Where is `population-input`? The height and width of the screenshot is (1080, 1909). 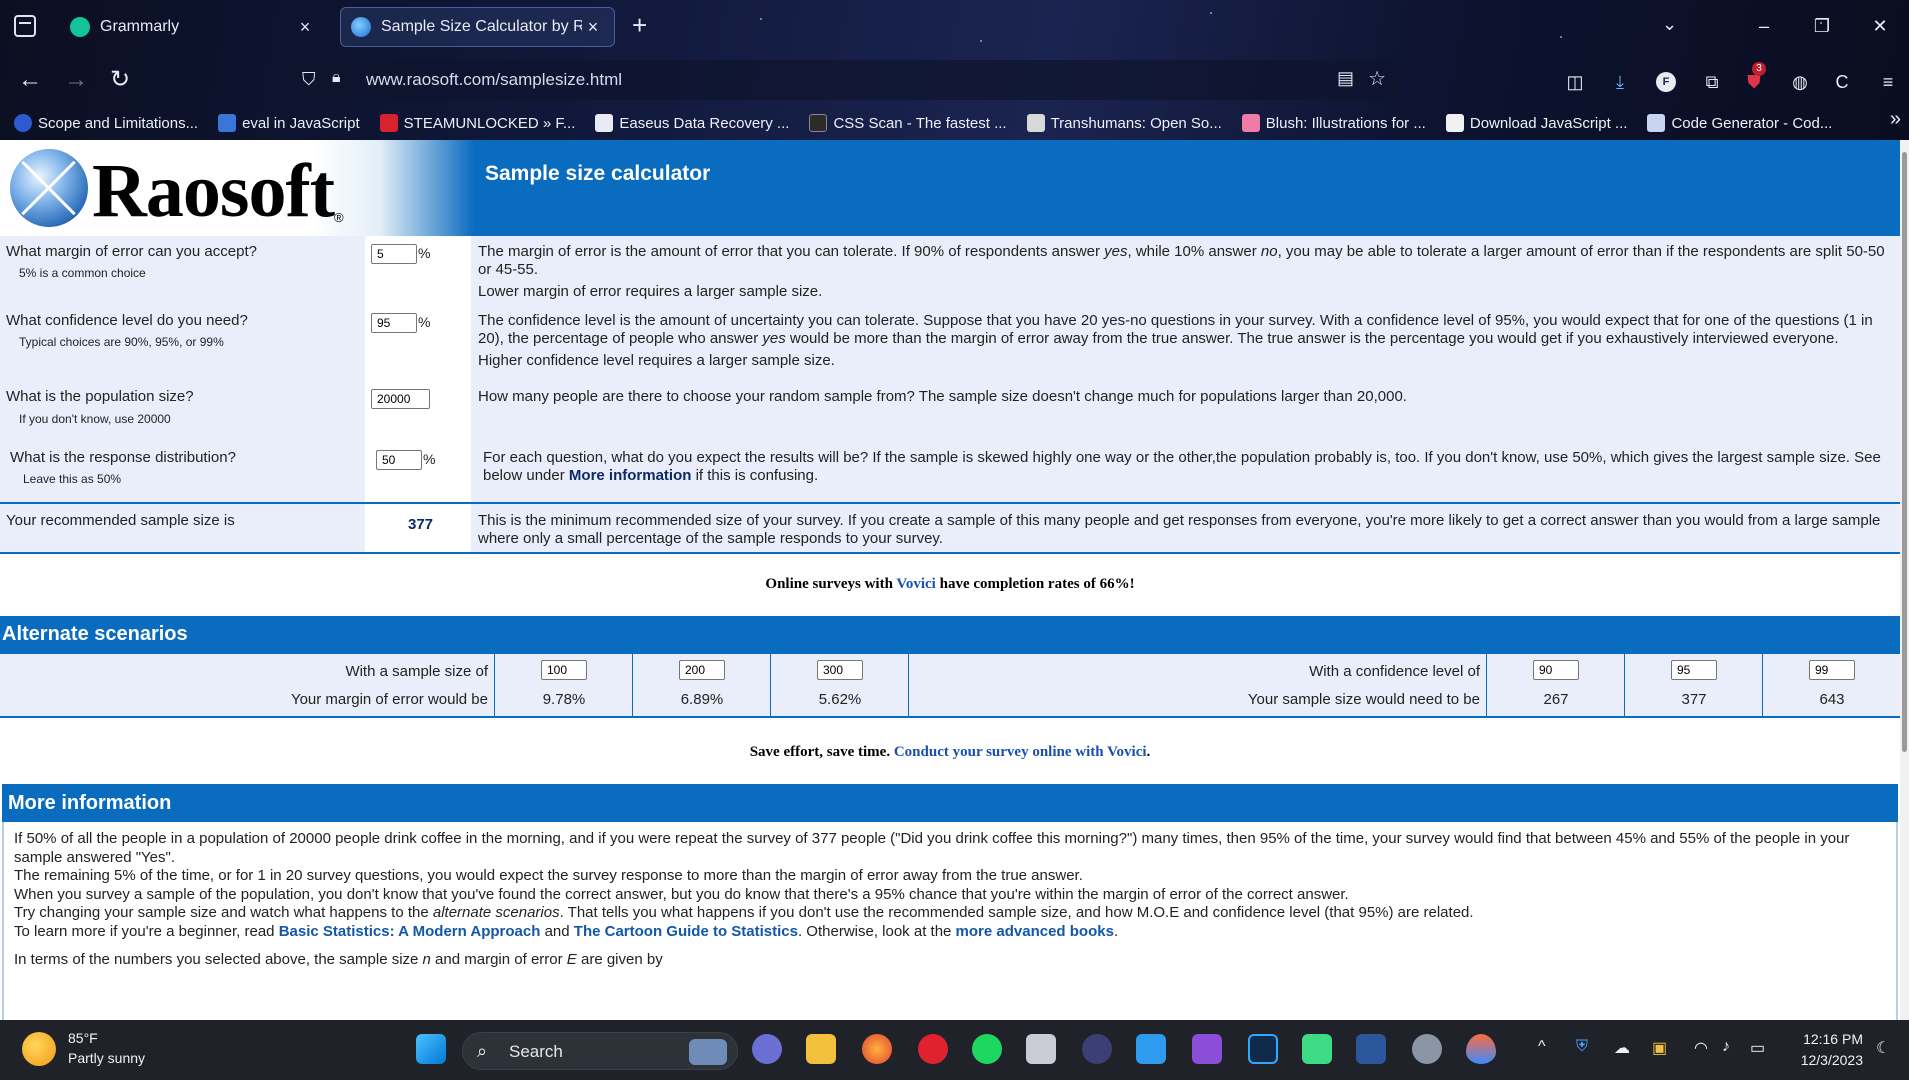 population-input is located at coordinates (400, 399).